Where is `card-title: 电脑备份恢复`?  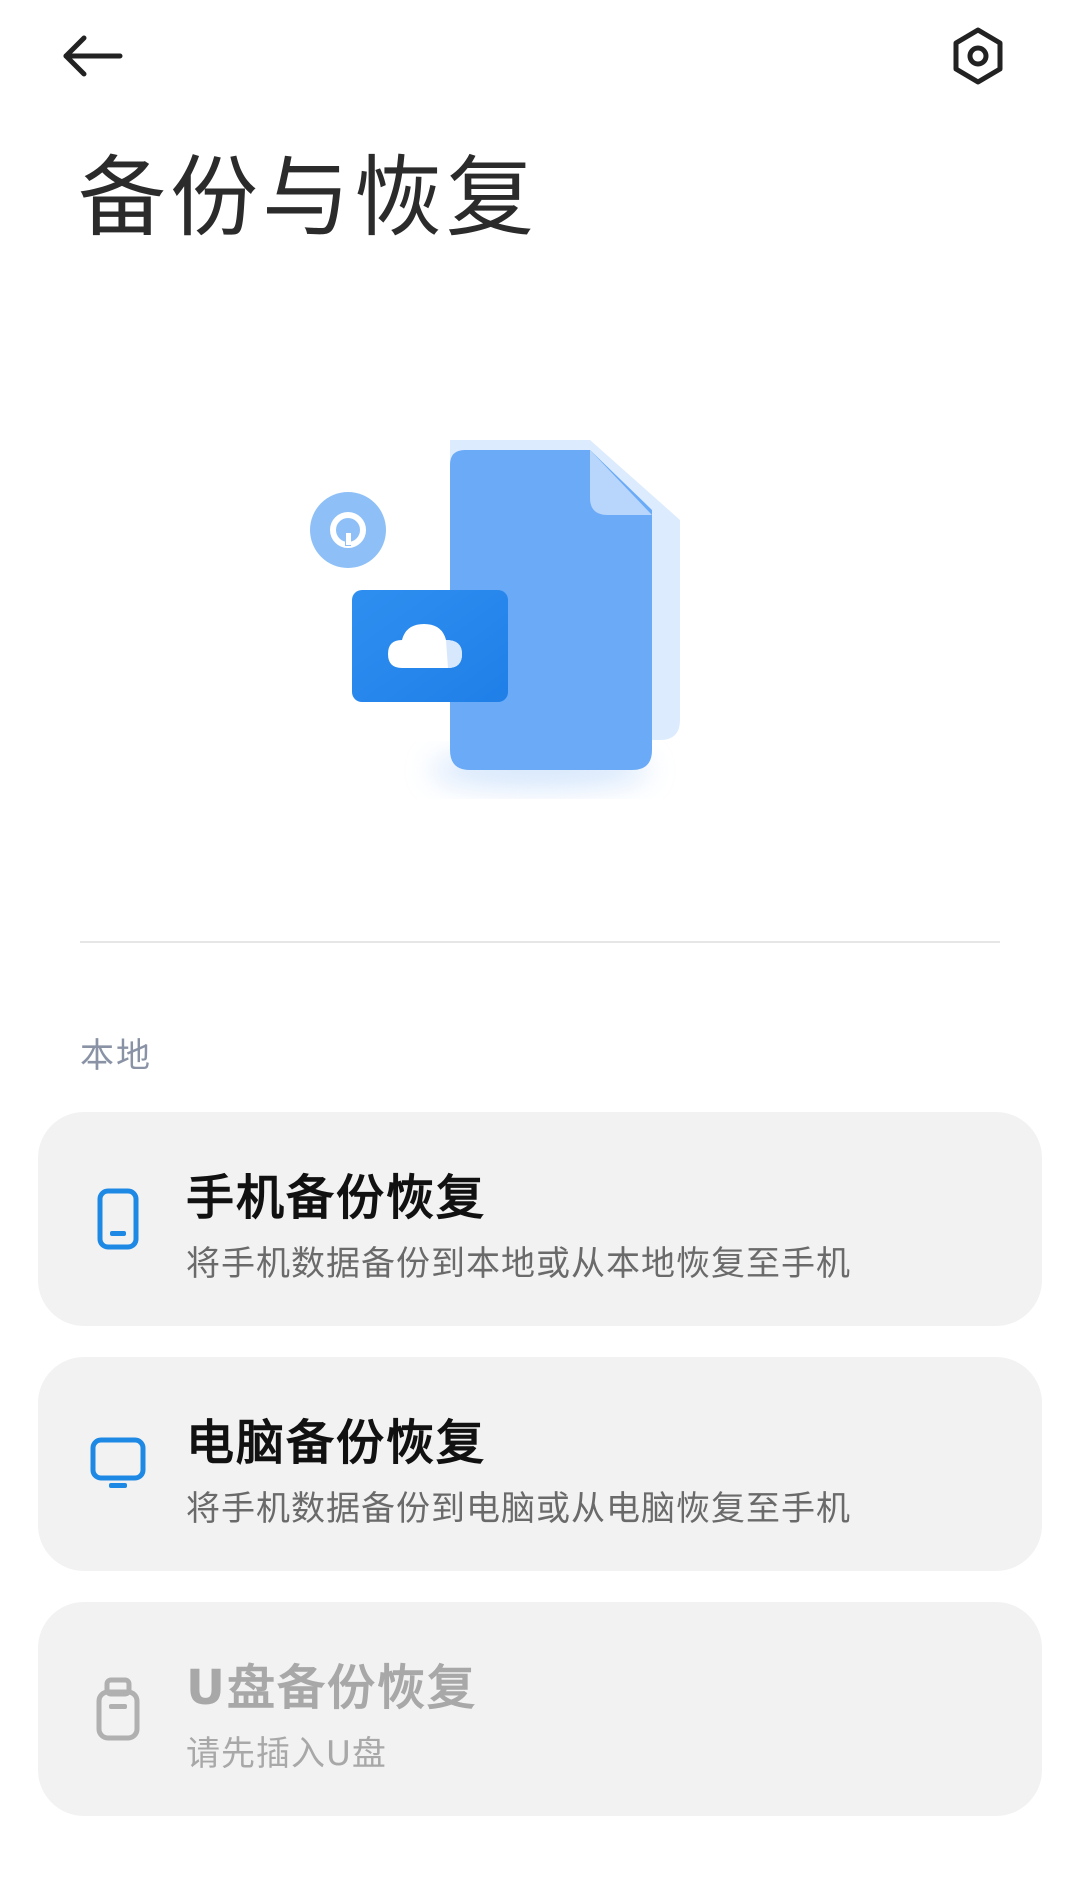
card-title: 电脑备份恢复 is located at coordinates (336, 1443).